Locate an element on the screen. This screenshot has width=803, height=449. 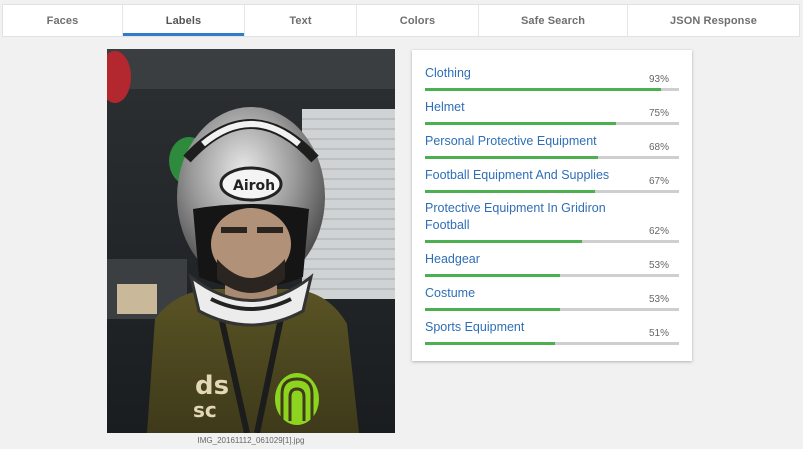
label-row: Costume 53% is located at coordinates (552, 298).